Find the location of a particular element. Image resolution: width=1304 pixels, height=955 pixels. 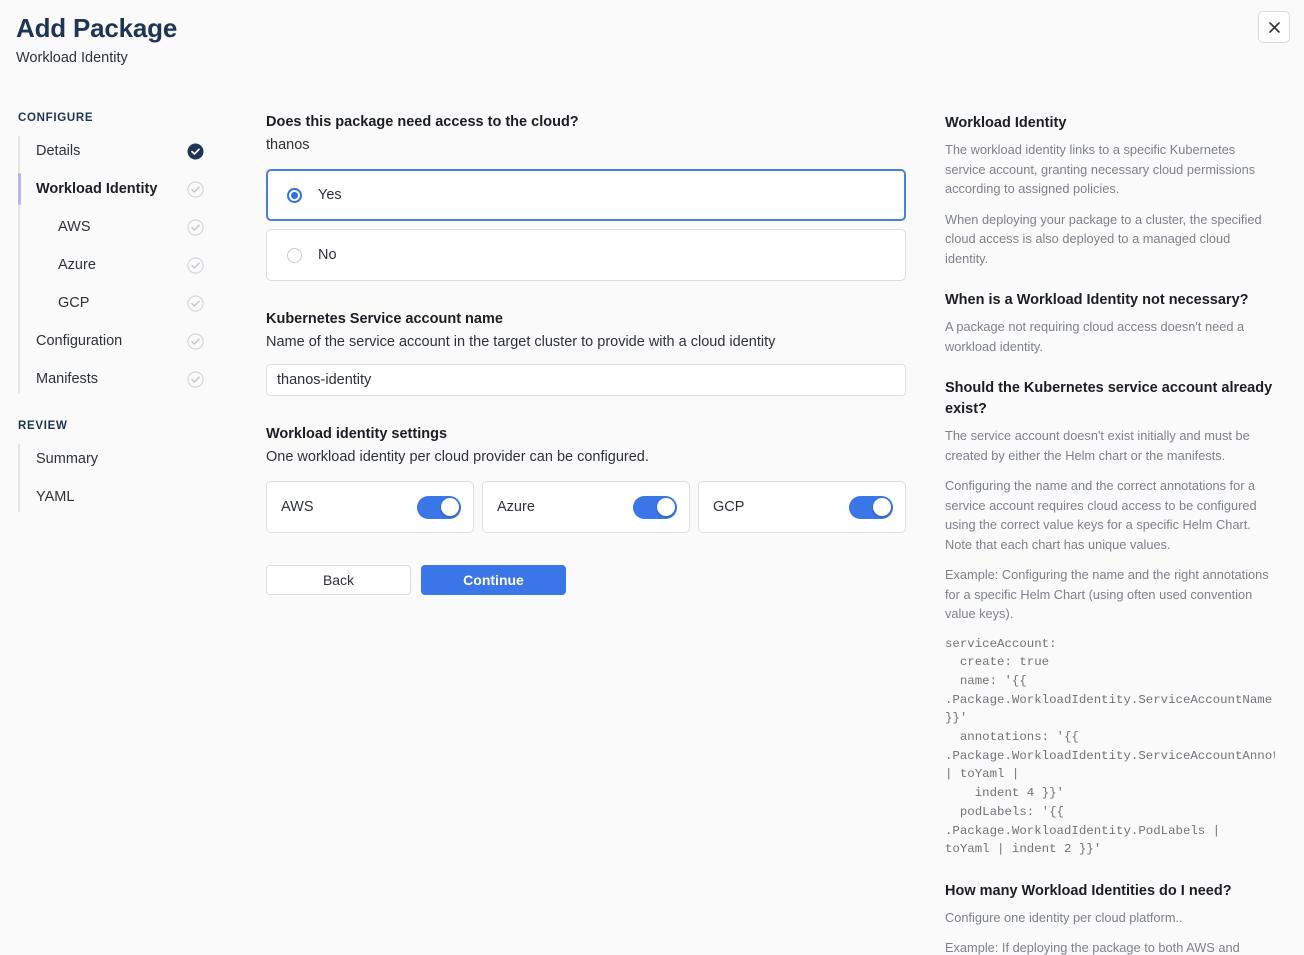

close-icon is located at coordinates (1274, 27).